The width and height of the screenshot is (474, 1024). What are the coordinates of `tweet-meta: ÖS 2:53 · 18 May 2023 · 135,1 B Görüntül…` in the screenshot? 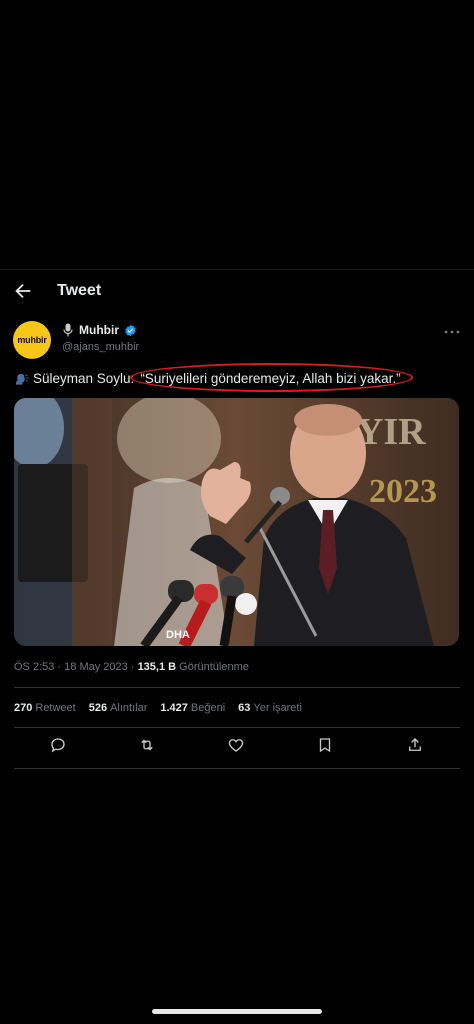 It's located at (131, 667).